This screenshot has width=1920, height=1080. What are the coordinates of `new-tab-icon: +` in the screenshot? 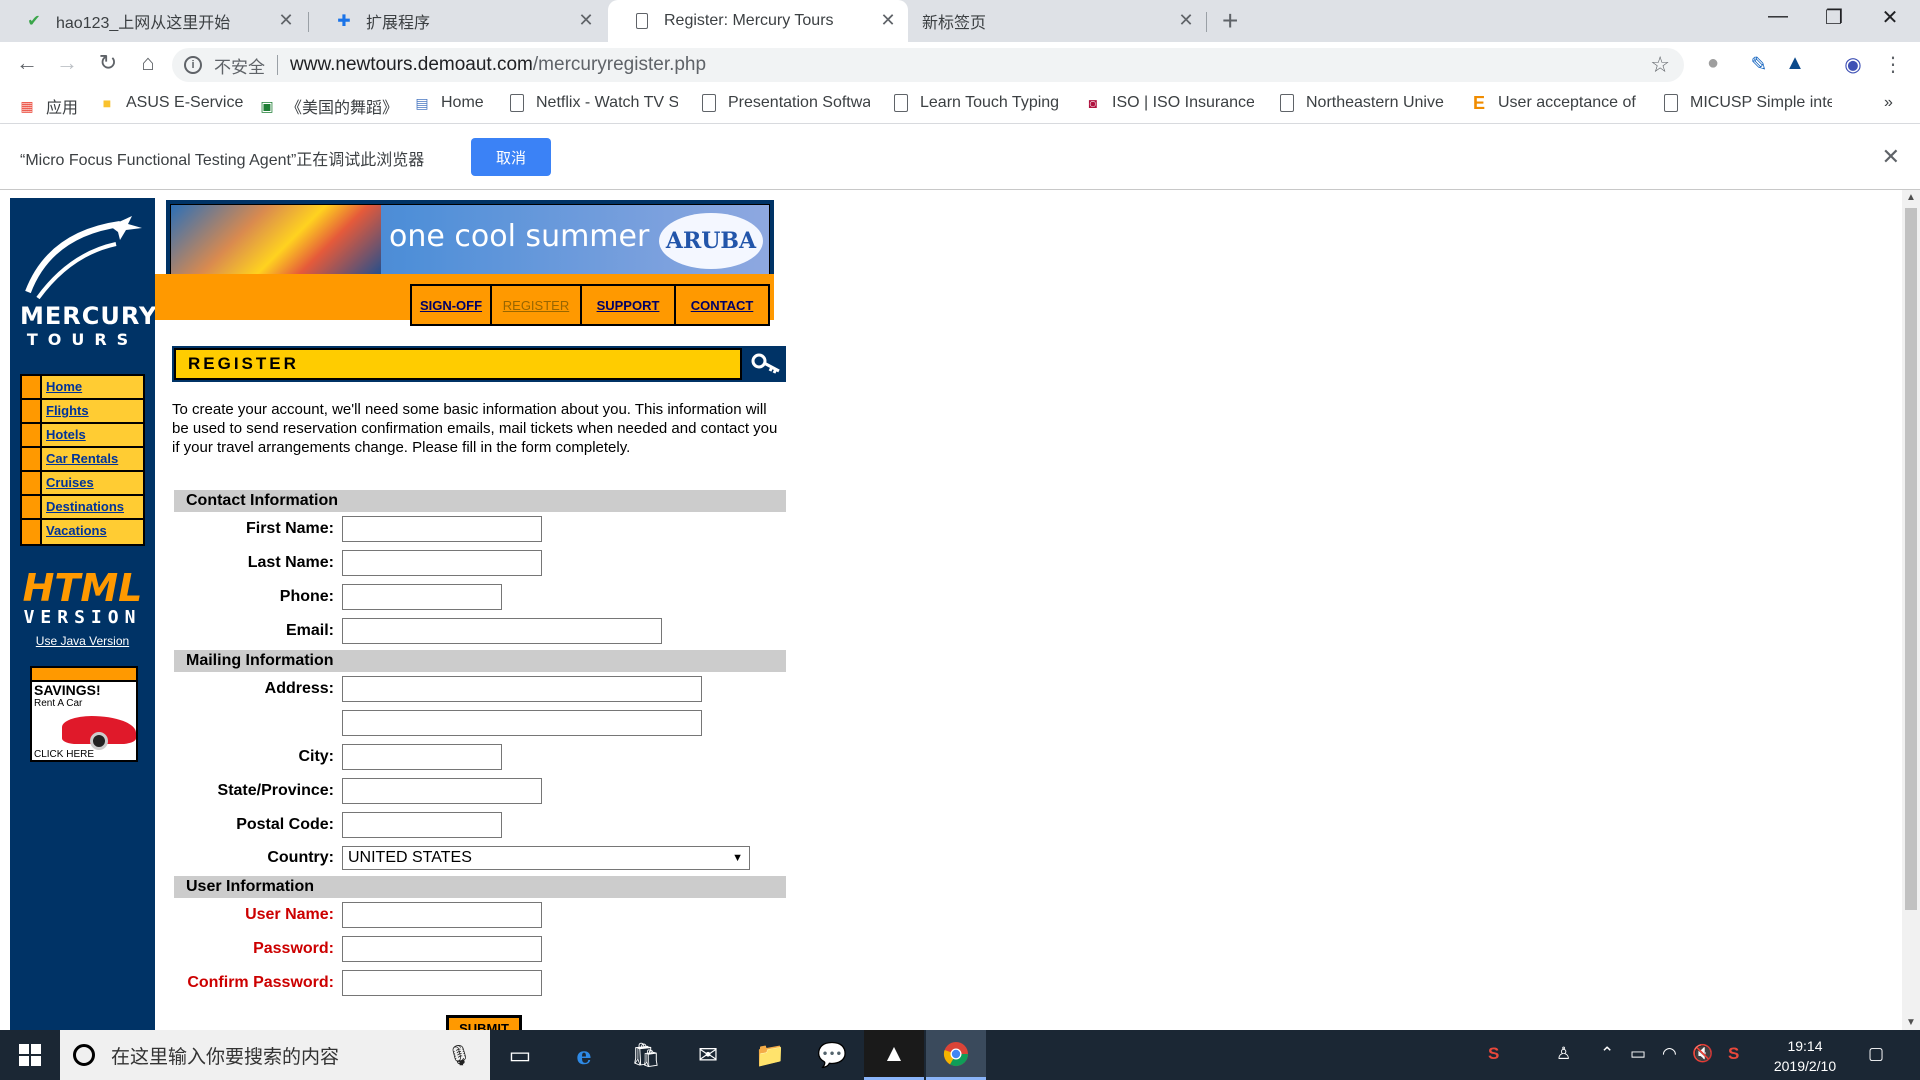 It's located at (1230, 21).